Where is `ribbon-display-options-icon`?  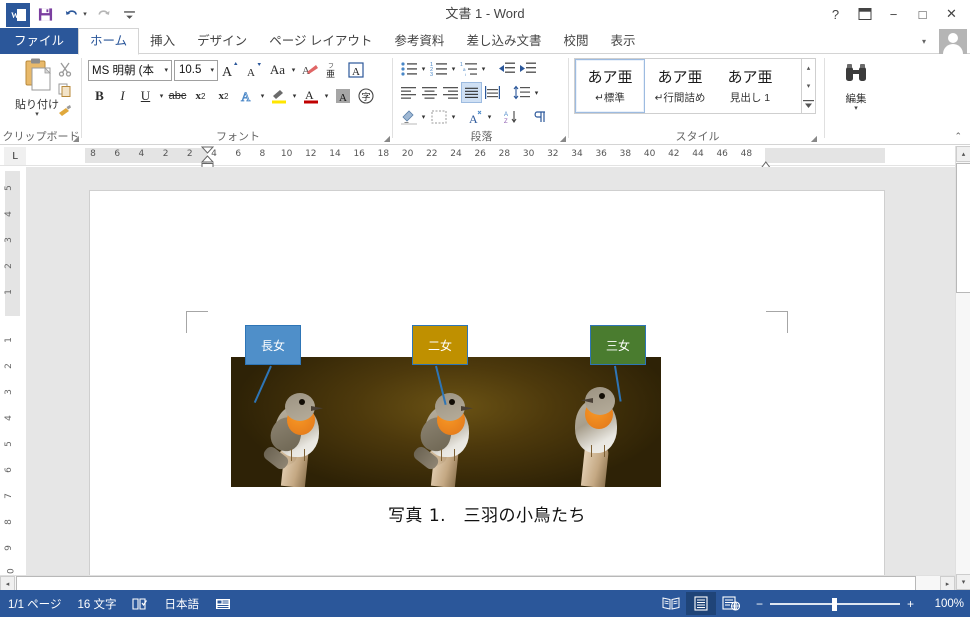
ribbon-display-options-icon is located at coordinates (864, 14).